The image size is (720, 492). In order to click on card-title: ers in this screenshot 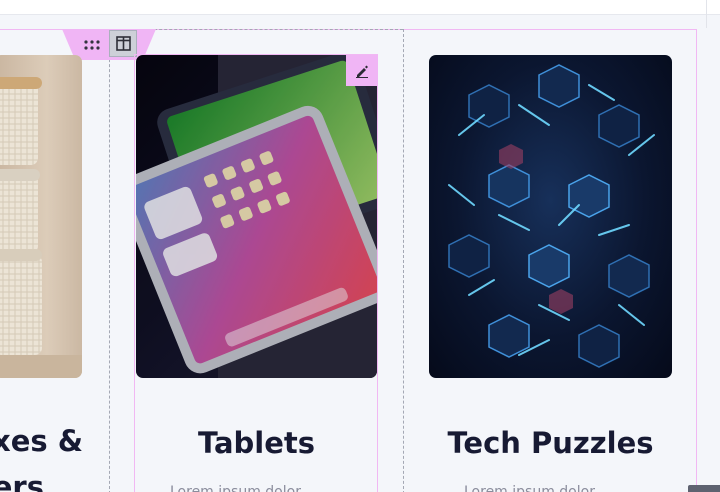, I will do `click(22, 481)`.